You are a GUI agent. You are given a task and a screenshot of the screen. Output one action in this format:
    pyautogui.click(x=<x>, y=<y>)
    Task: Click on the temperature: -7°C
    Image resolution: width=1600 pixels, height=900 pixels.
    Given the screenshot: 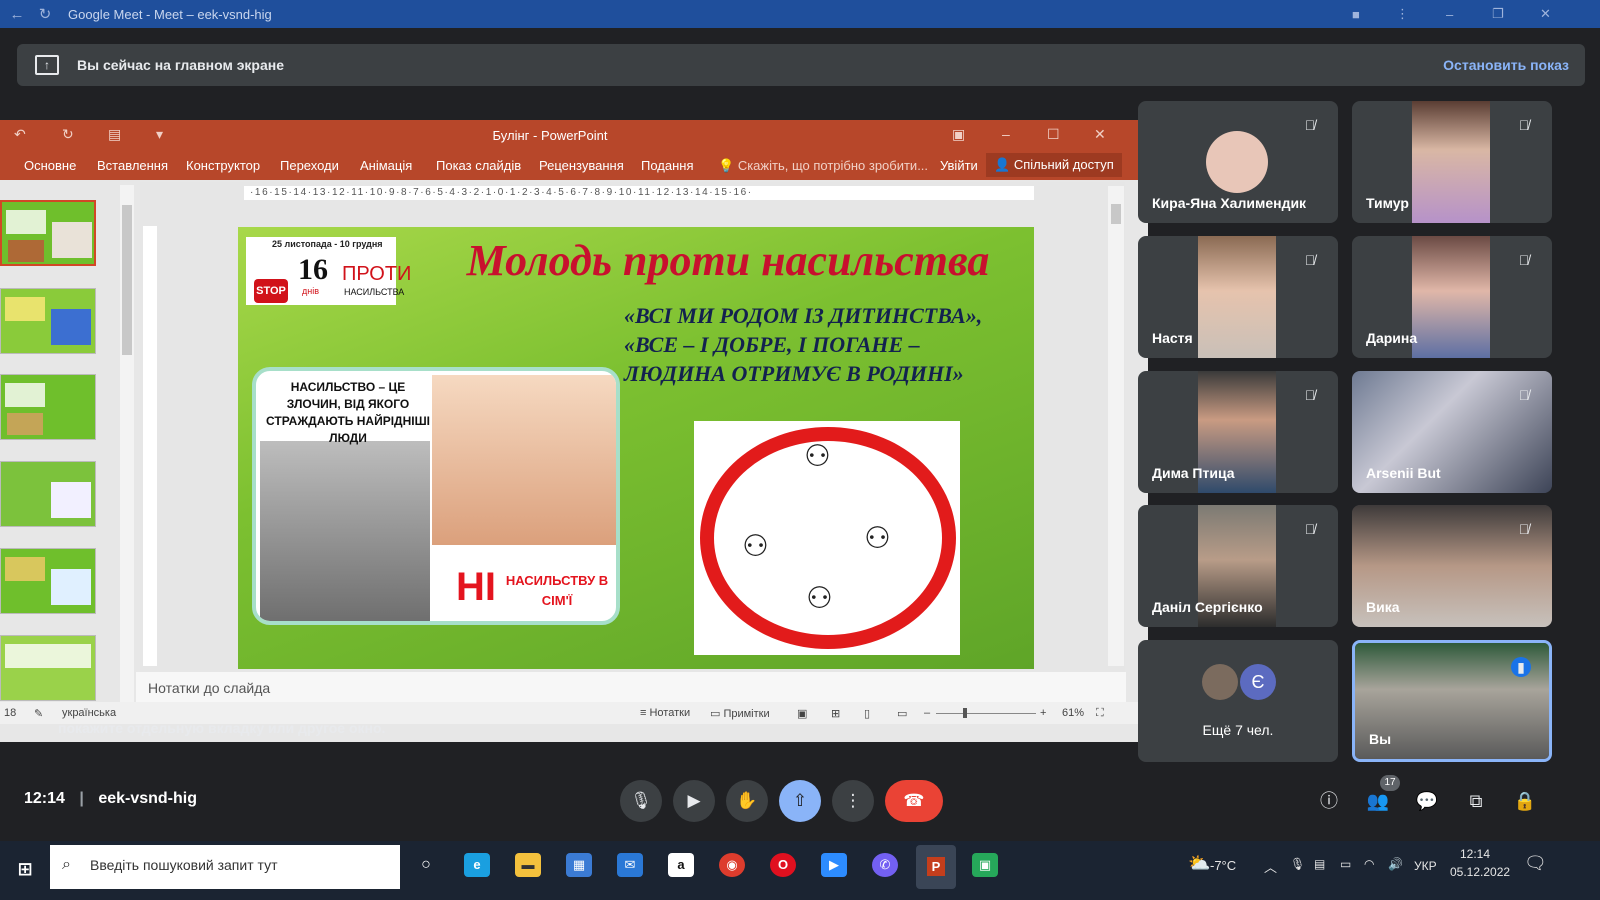 What is the action you would take?
    pyautogui.click(x=1223, y=865)
    